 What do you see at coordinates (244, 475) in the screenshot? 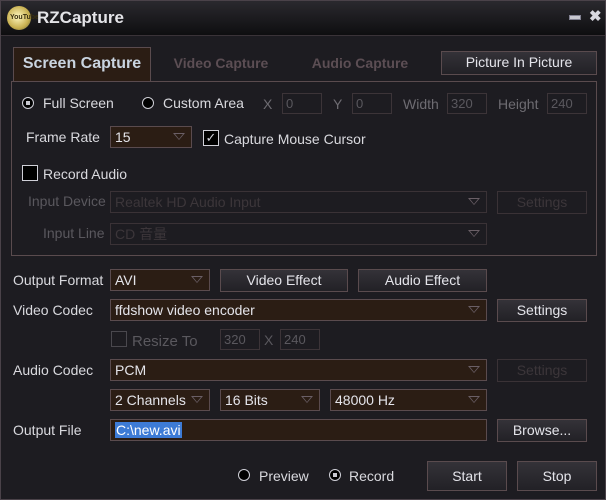
I see `preview-radio` at bounding box center [244, 475].